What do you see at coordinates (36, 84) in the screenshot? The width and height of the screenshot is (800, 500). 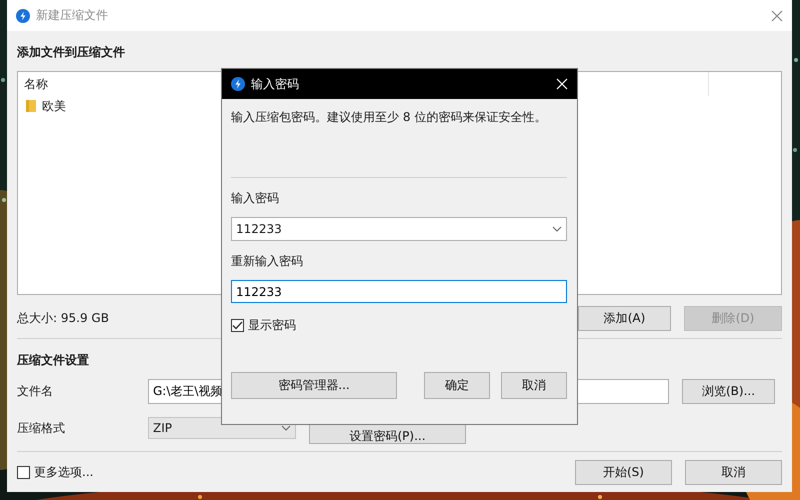 I see `column-header: 名称` at bounding box center [36, 84].